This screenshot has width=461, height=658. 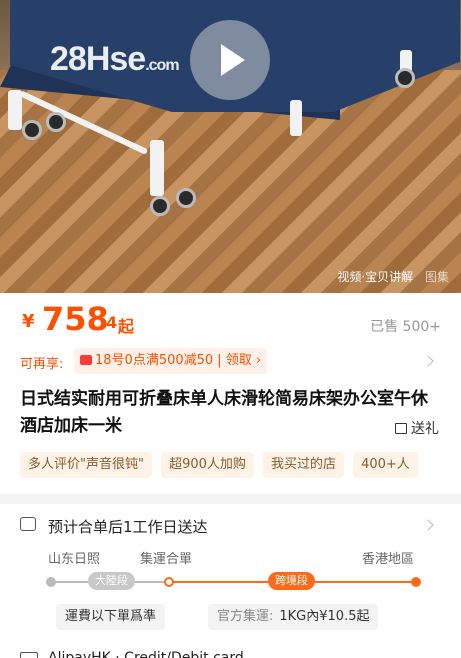 What do you see at coordinates (207, 465) in the screenshot?
I see `review-tag: 超900人加购` at bounding box center [207, 465].